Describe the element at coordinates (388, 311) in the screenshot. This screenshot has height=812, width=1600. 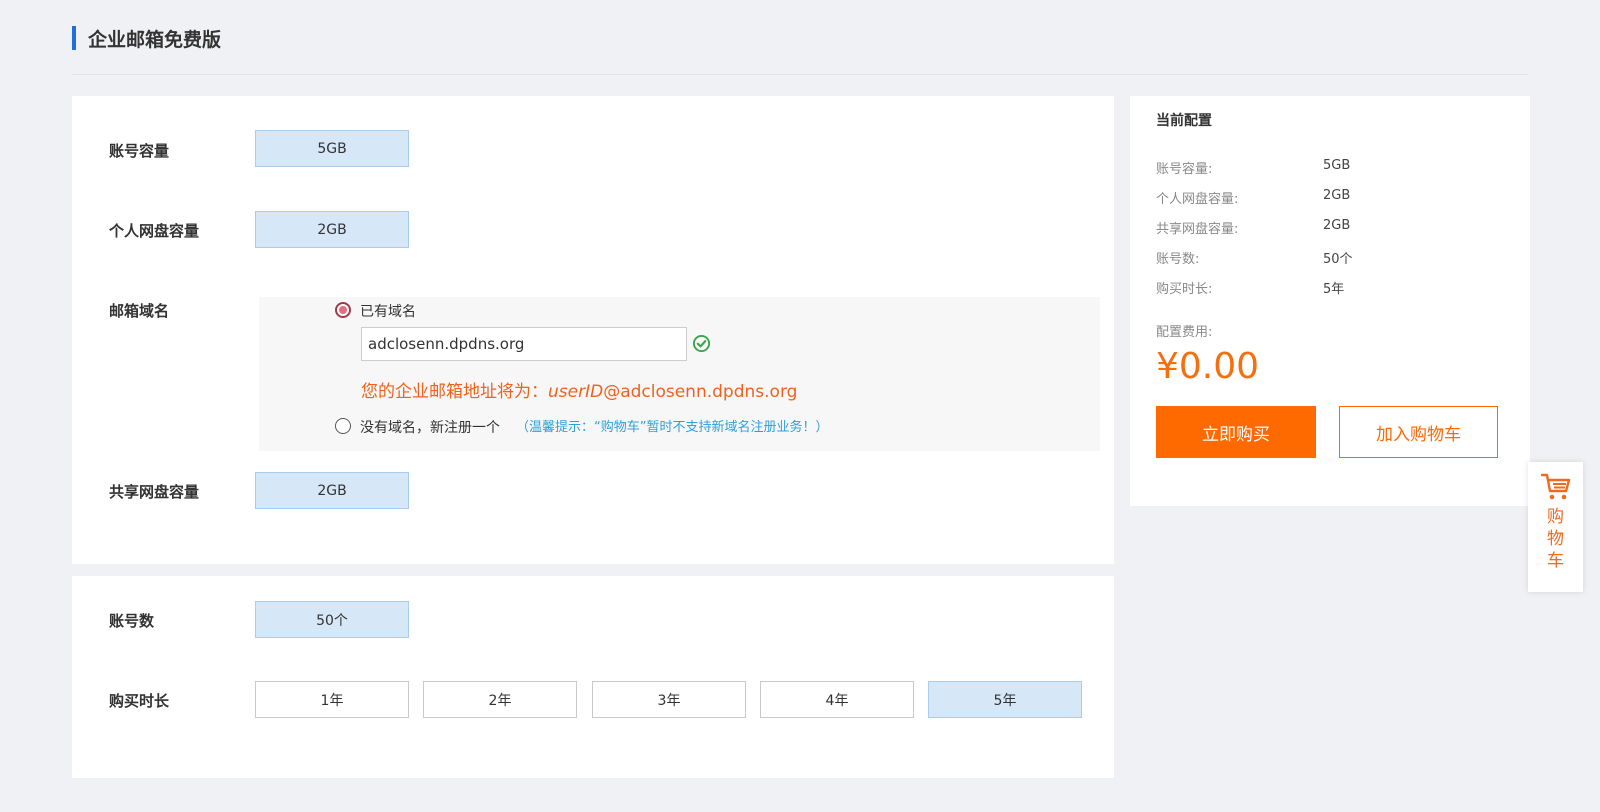
I see `existing-domain-label: 已有域名` at that location.